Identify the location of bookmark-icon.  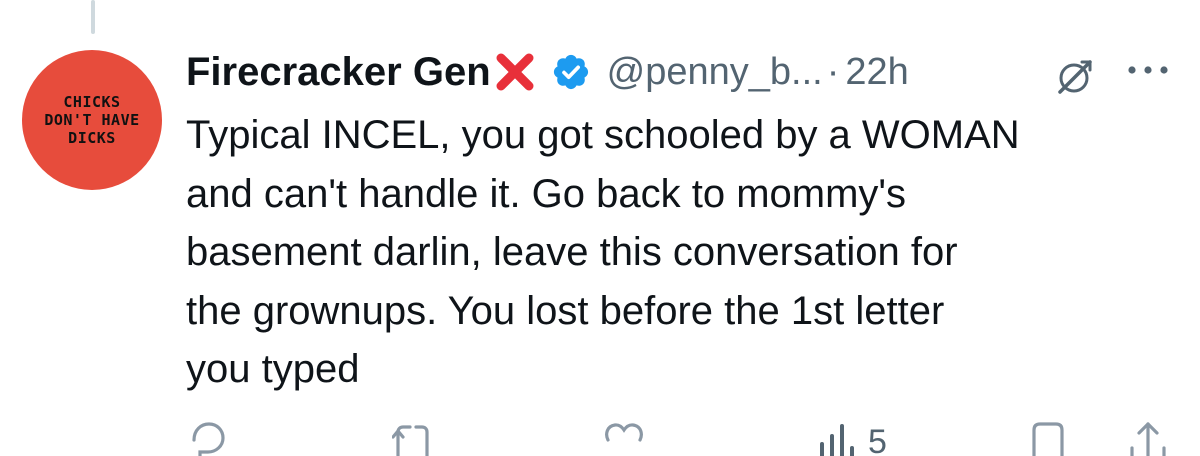
(1048, 439).